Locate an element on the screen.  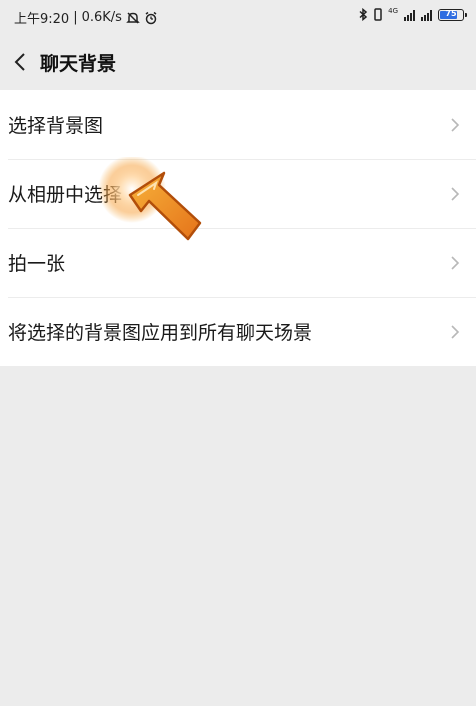
network-type-label: 4G is located at coordinates (393, 10).